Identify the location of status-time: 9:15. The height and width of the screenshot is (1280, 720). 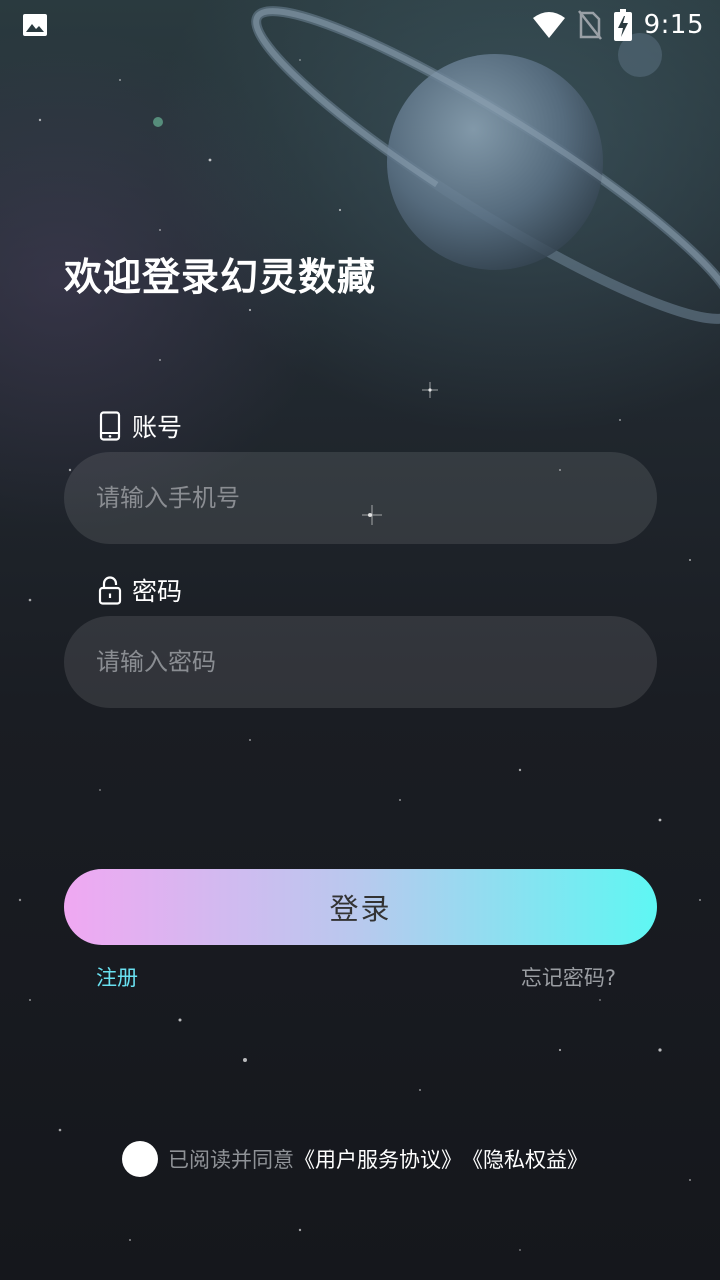
(673, 25).